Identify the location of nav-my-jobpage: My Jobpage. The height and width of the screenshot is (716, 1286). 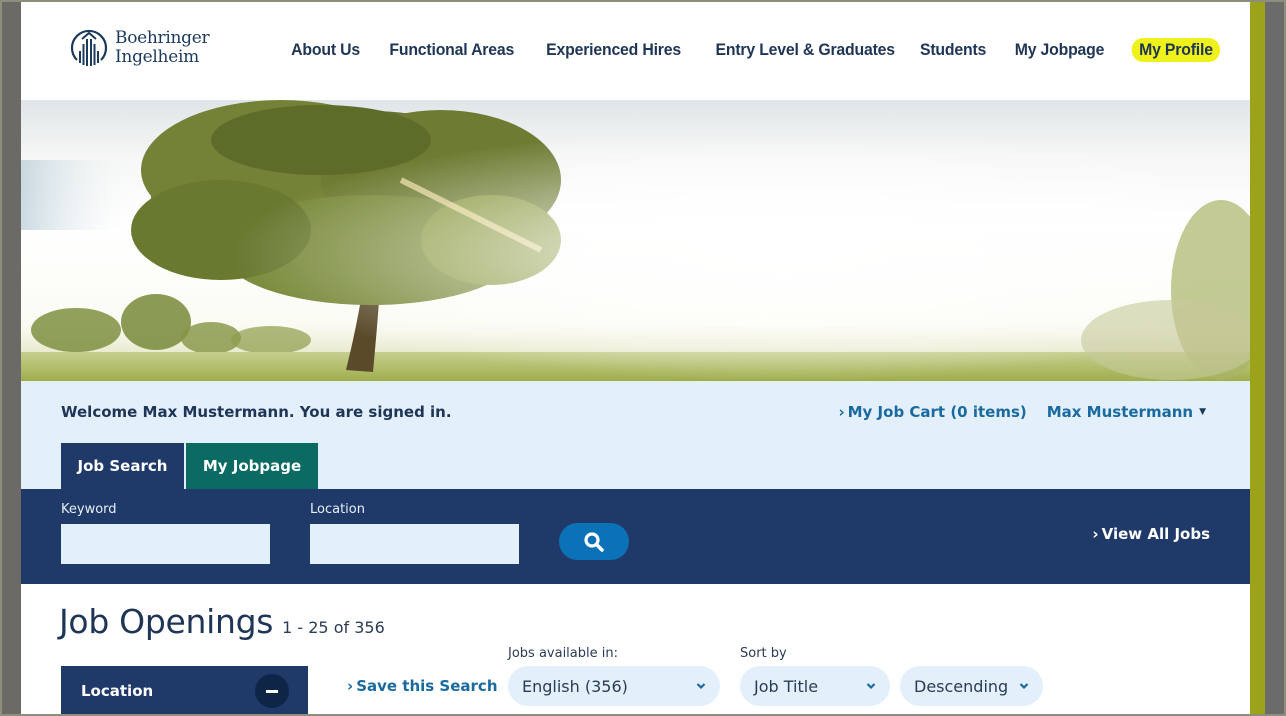
(1059, 51).